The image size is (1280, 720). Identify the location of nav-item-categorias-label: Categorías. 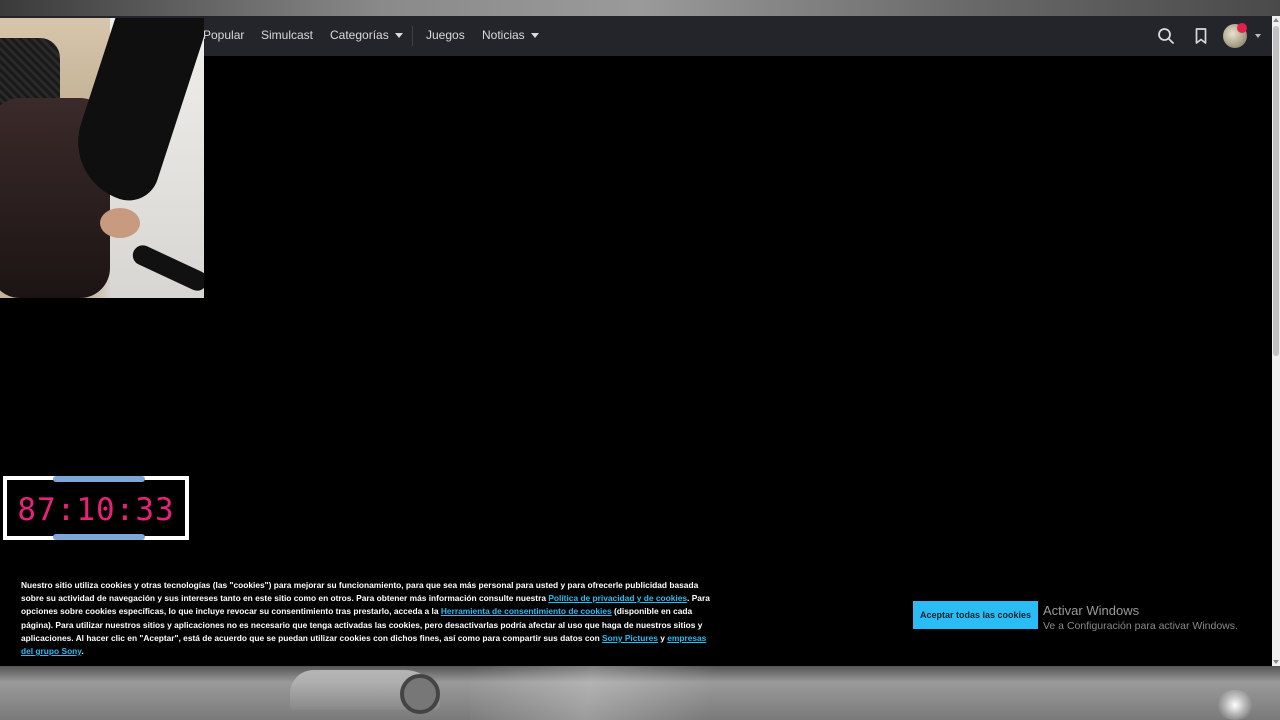
(359, 35).